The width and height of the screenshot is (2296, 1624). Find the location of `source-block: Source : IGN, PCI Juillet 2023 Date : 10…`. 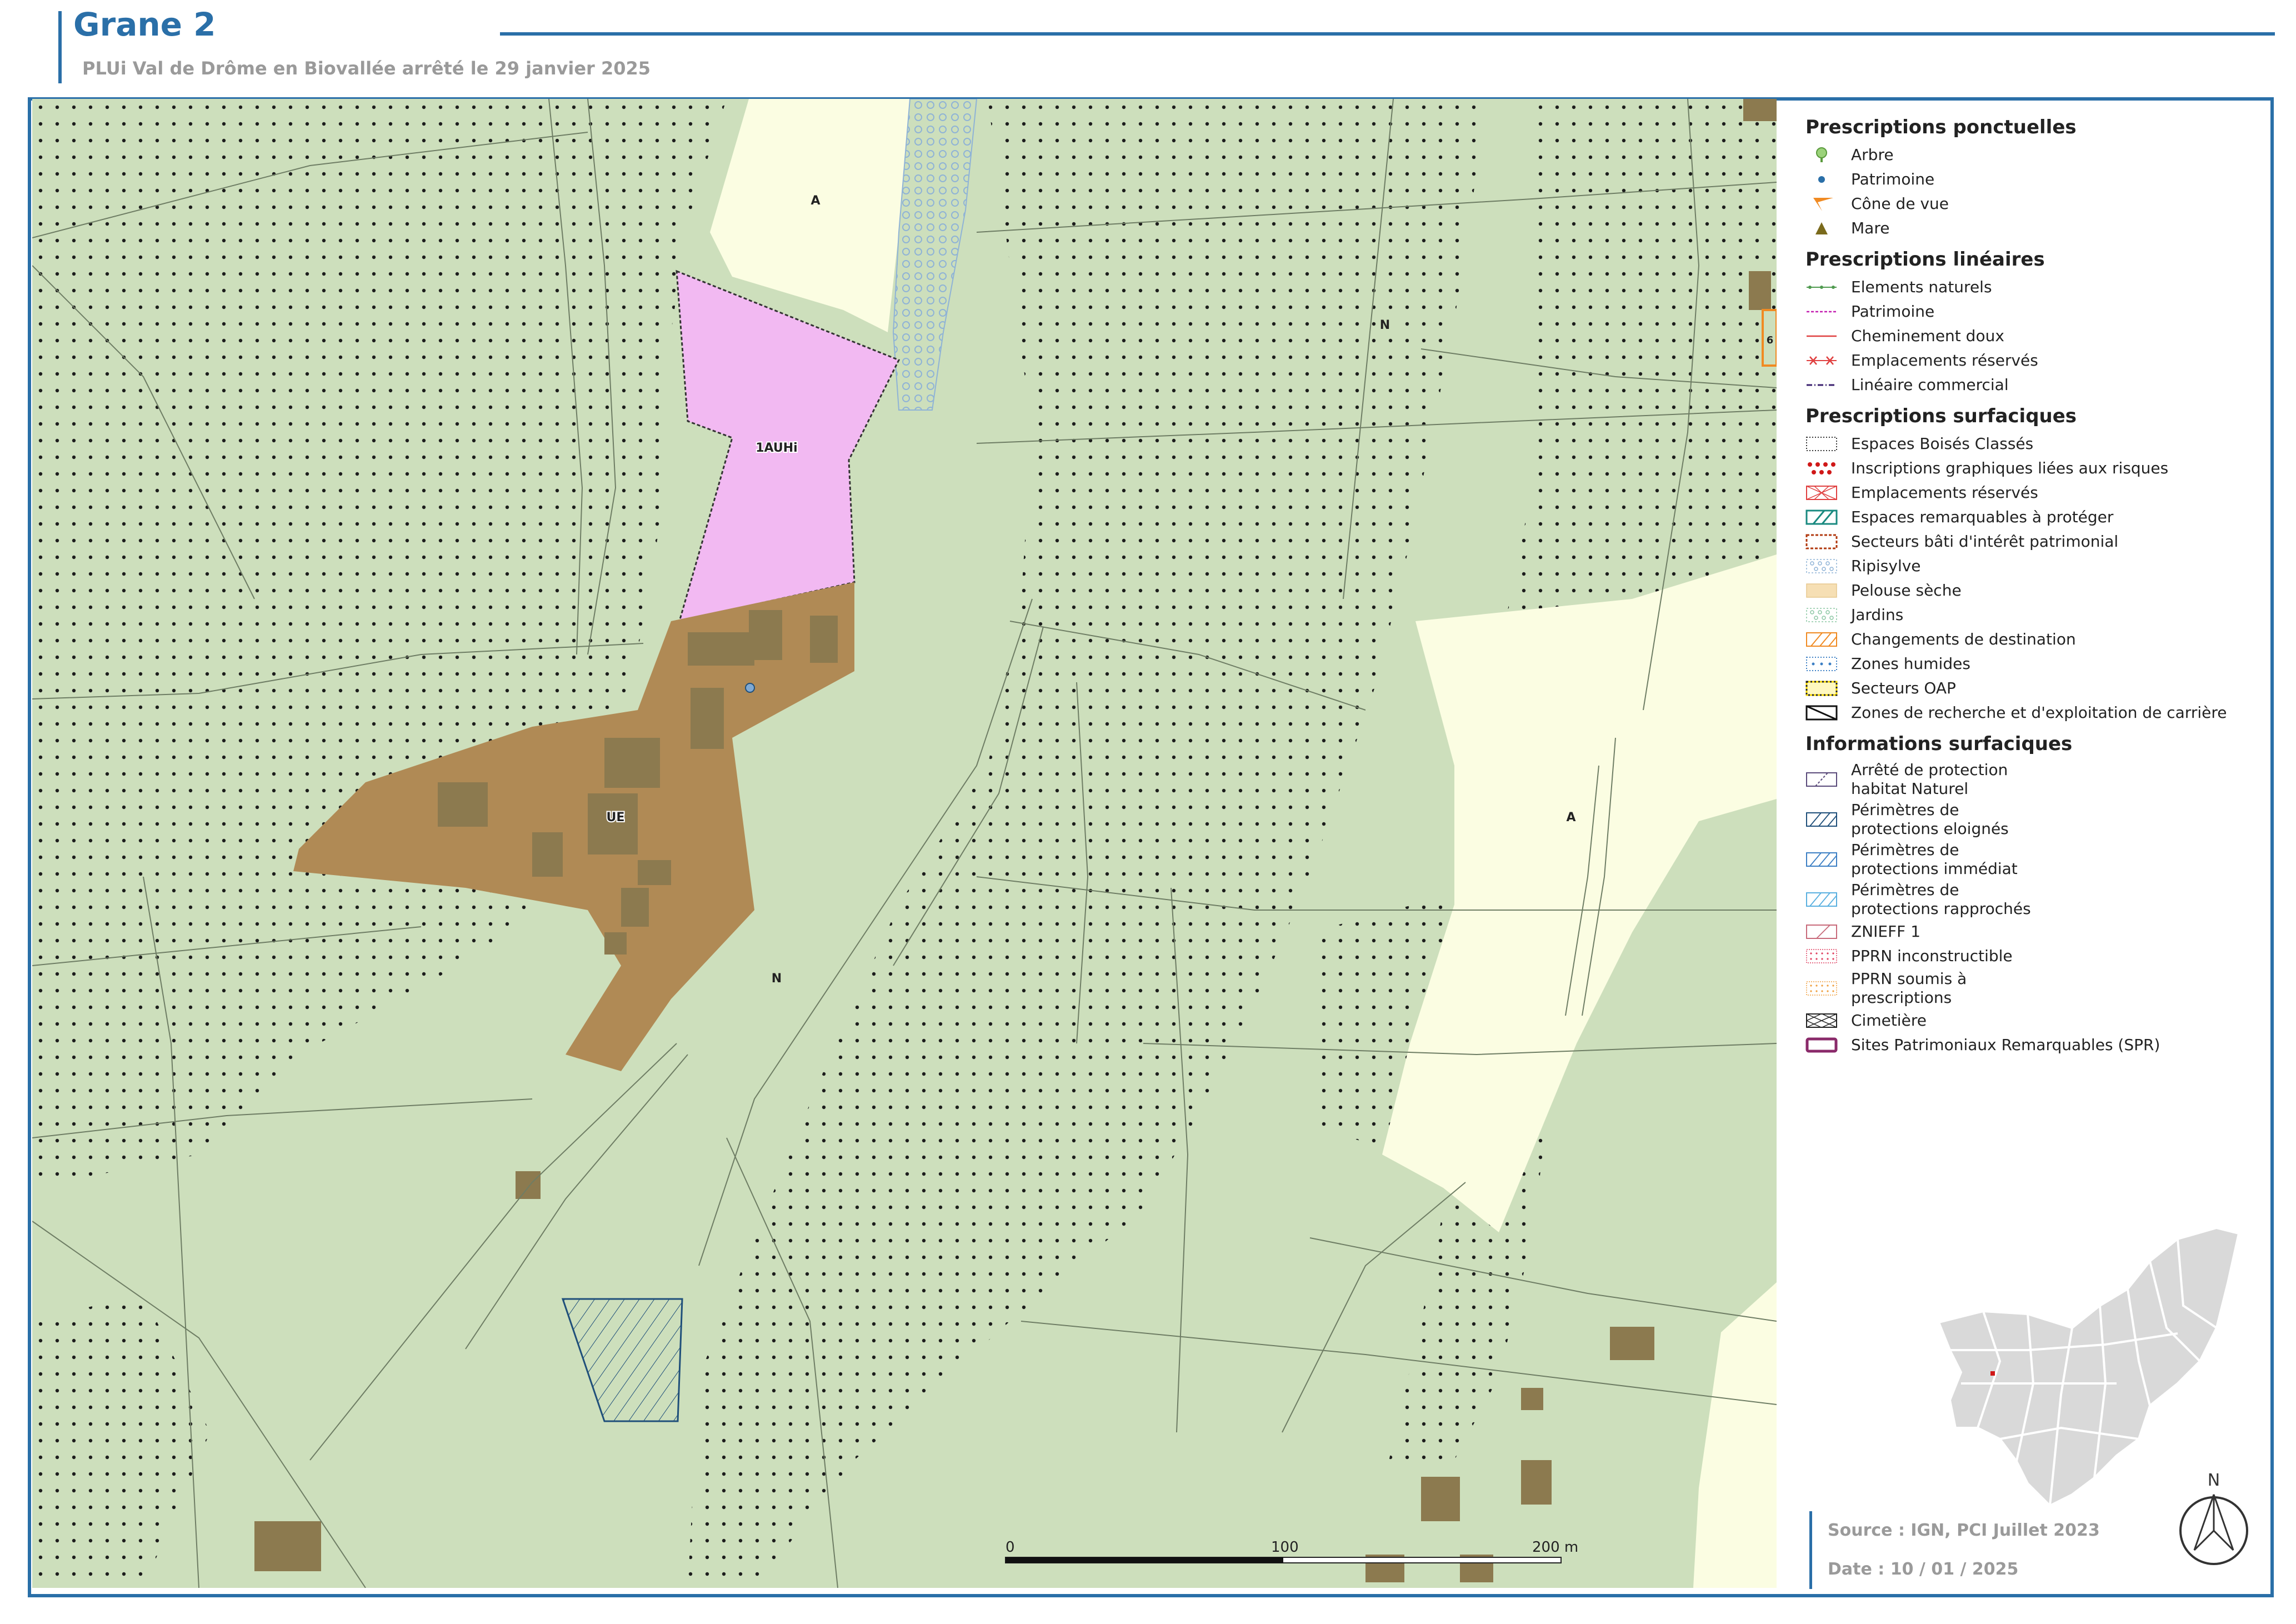

source-block: Source : IGN, PCI Juillet 2023 Date : 10… is located at coordinates (1954, 1550).